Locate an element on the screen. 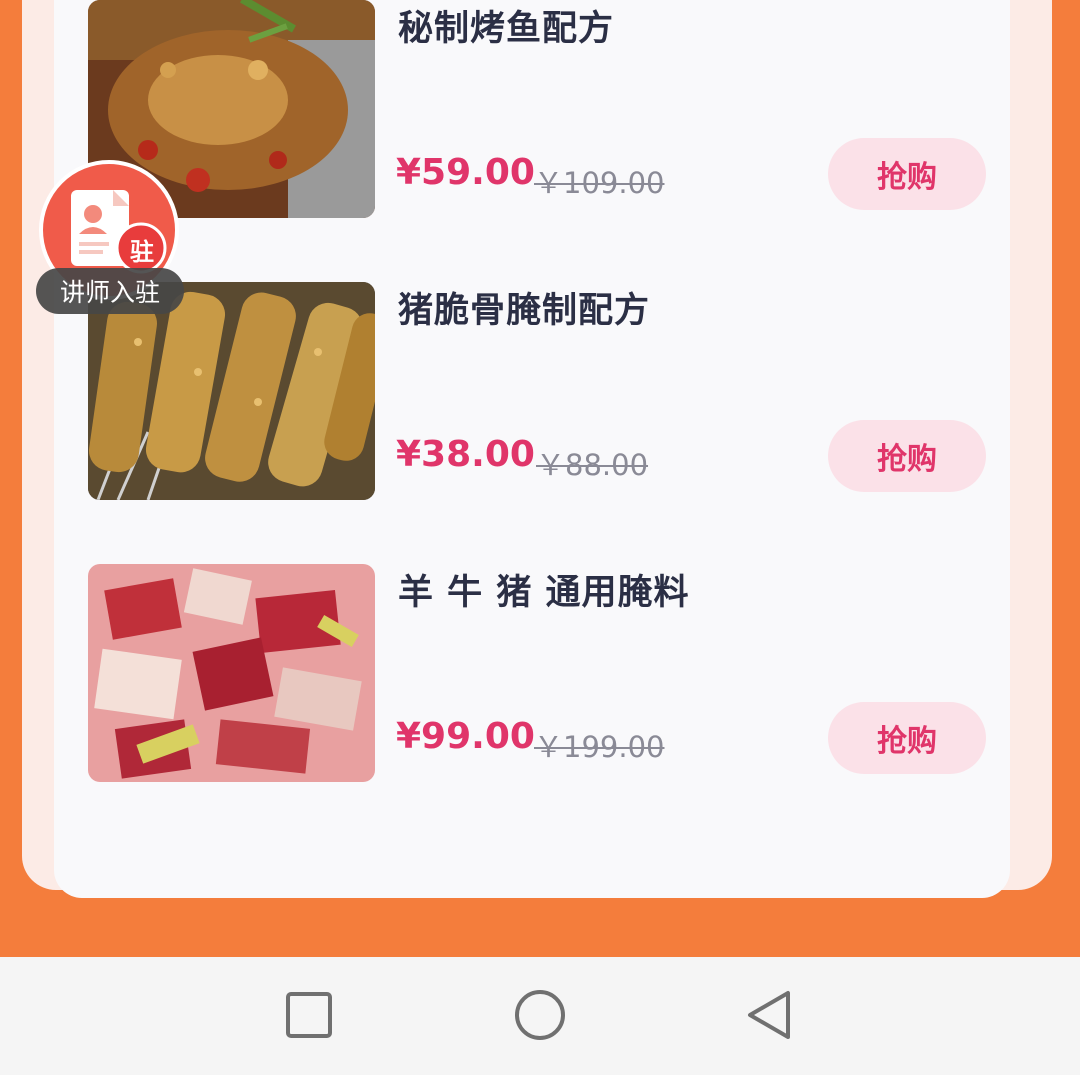 The height and width of the screenshot is (1075, 1080). product-original-price: ￥199.00 is located at coordinates (599, 747).